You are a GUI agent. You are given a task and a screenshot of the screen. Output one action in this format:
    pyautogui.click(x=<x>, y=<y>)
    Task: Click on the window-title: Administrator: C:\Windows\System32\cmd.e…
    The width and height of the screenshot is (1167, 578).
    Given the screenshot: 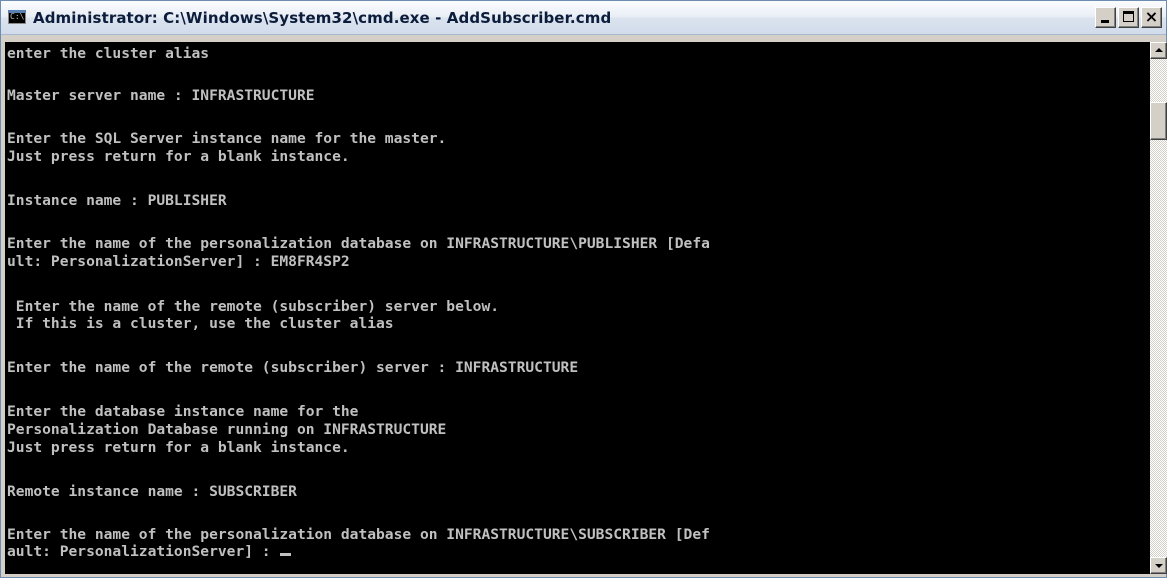 What is the action you would take?
    pyautogui.click(x=322, y=18)
    